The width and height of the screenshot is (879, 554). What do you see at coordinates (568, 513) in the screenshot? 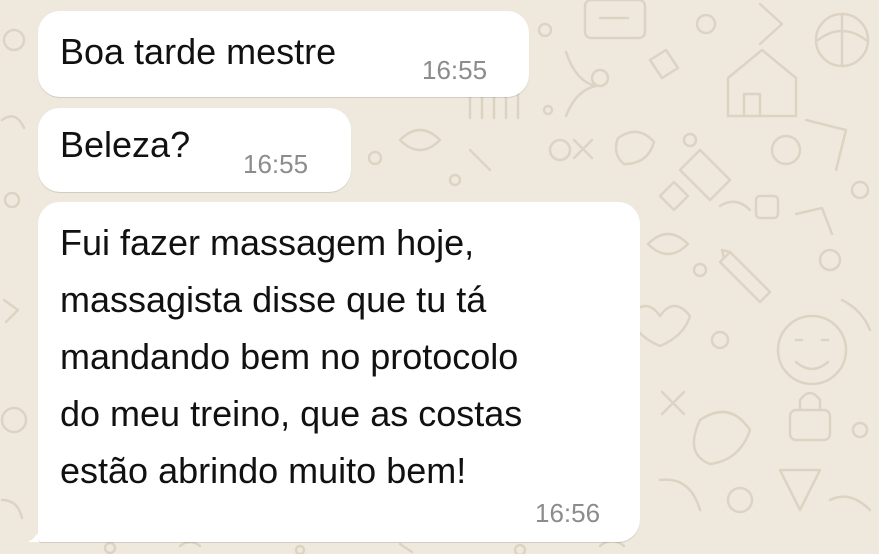
I see `message-timestamp: 16:56` at bounding box center [568, 513].